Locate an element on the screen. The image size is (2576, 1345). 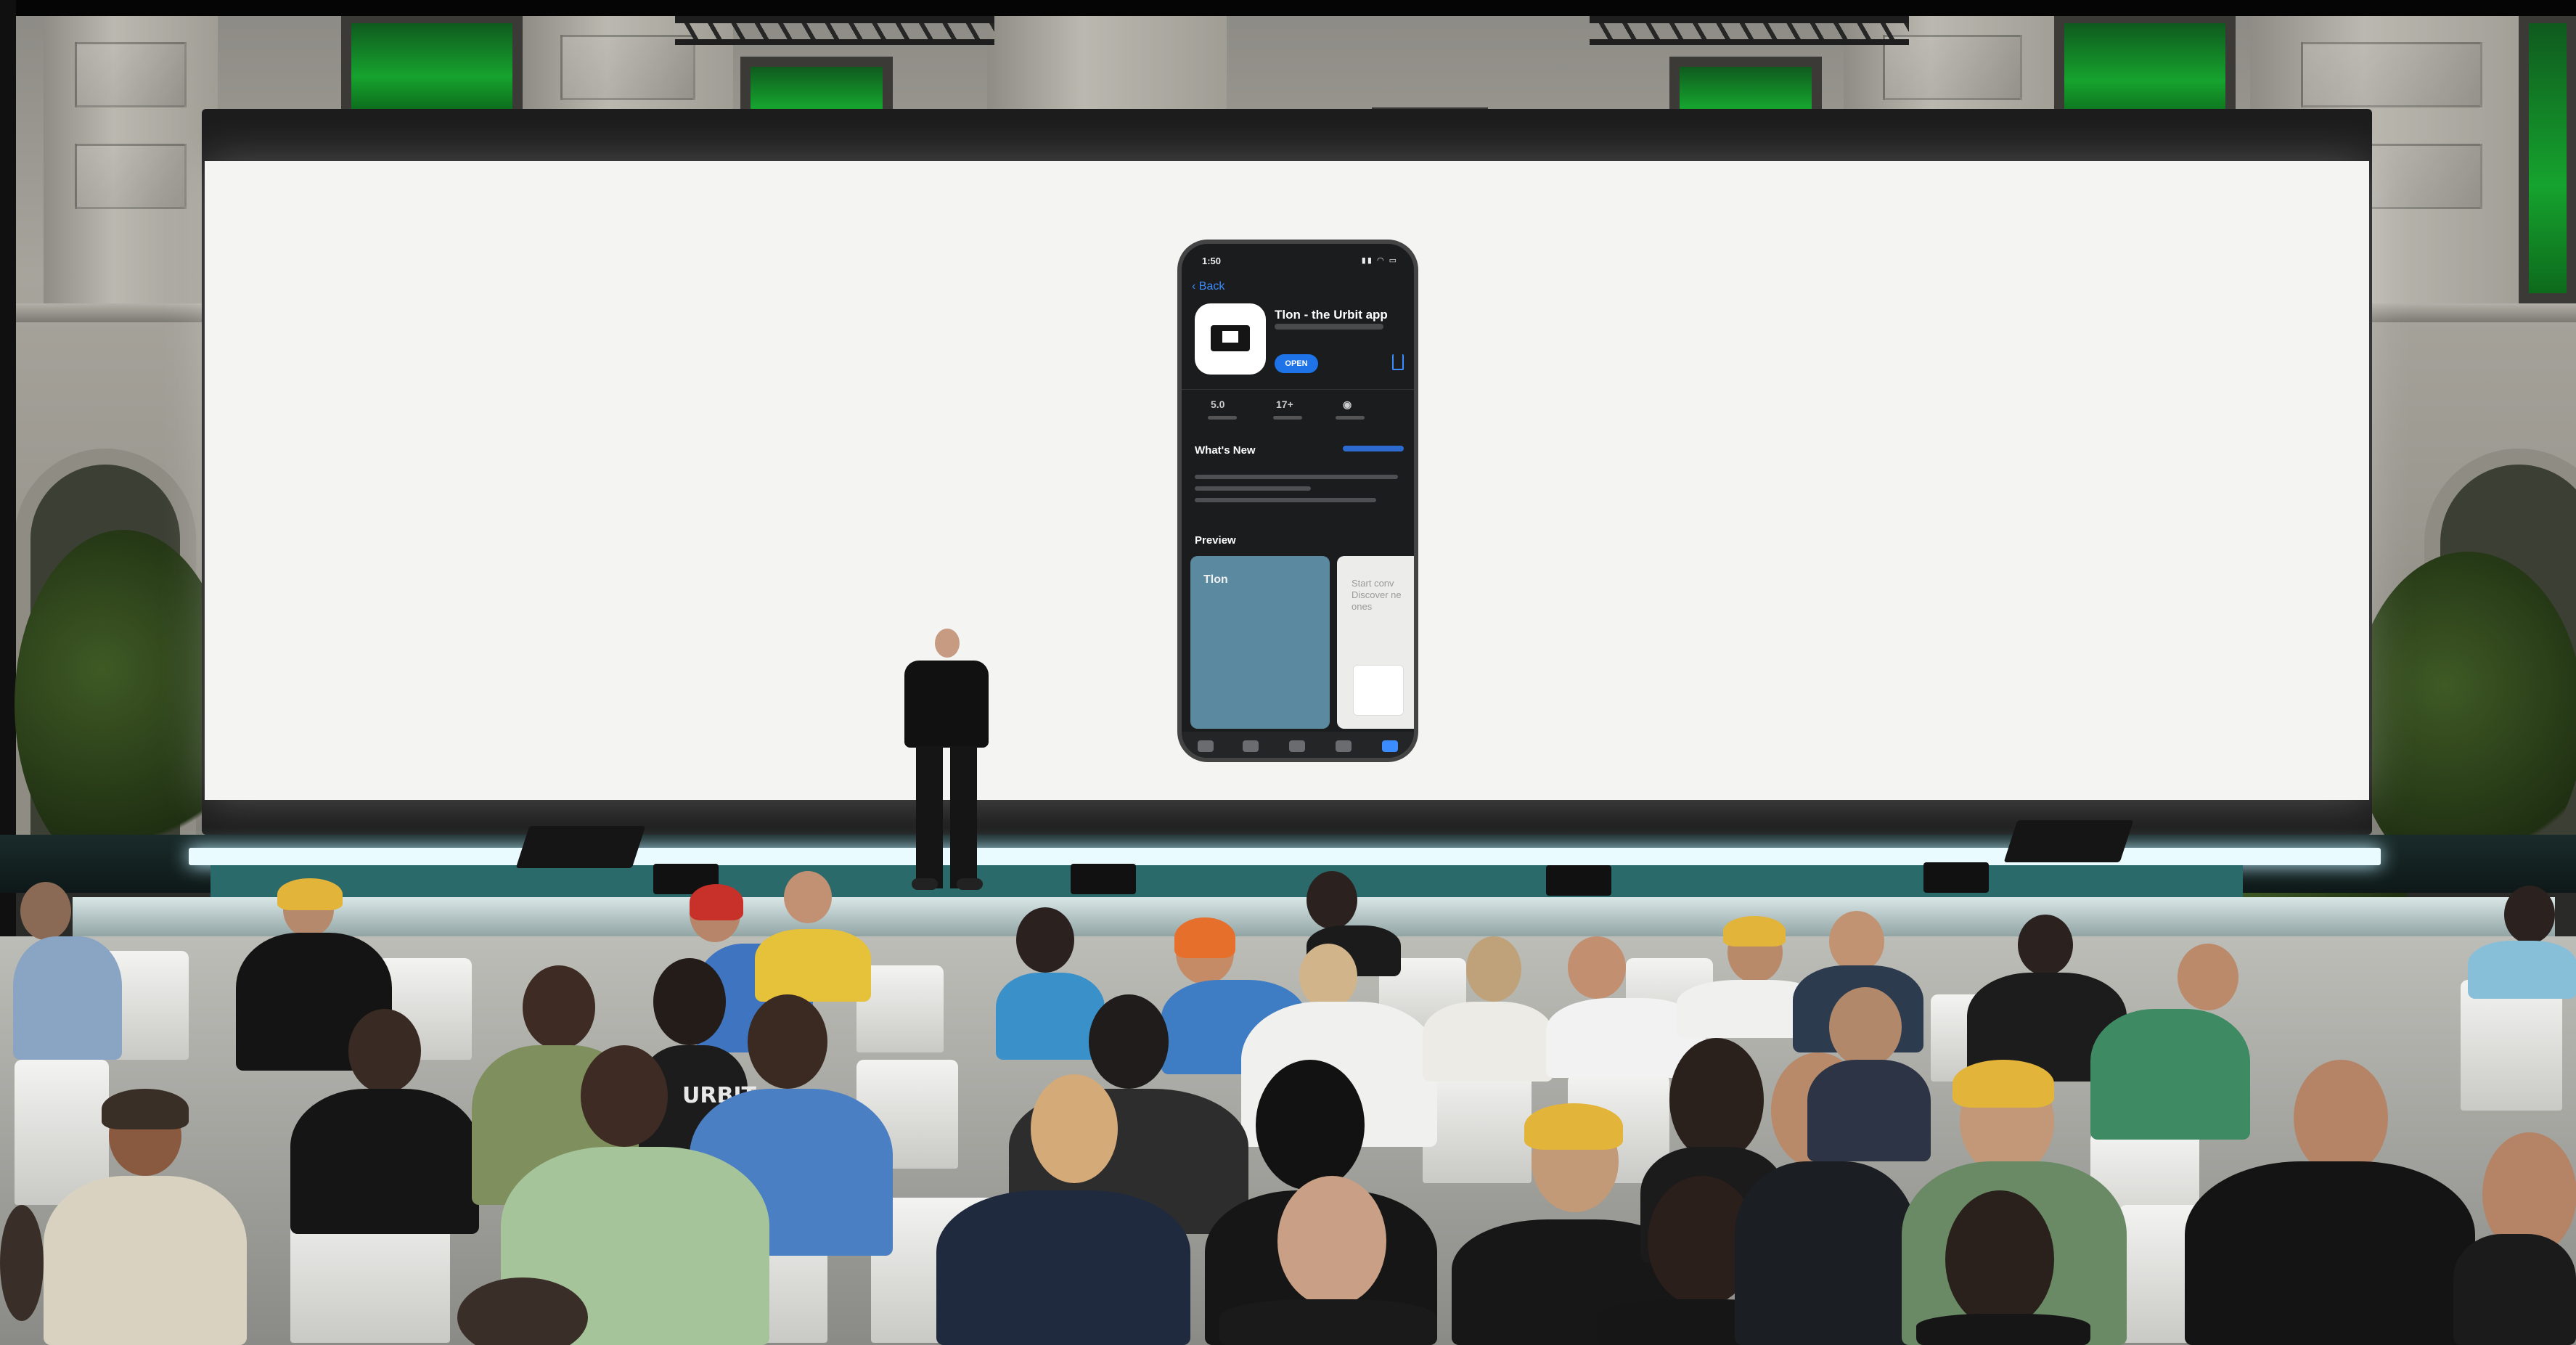
developer-sub is located at coordinates (1350, 418).